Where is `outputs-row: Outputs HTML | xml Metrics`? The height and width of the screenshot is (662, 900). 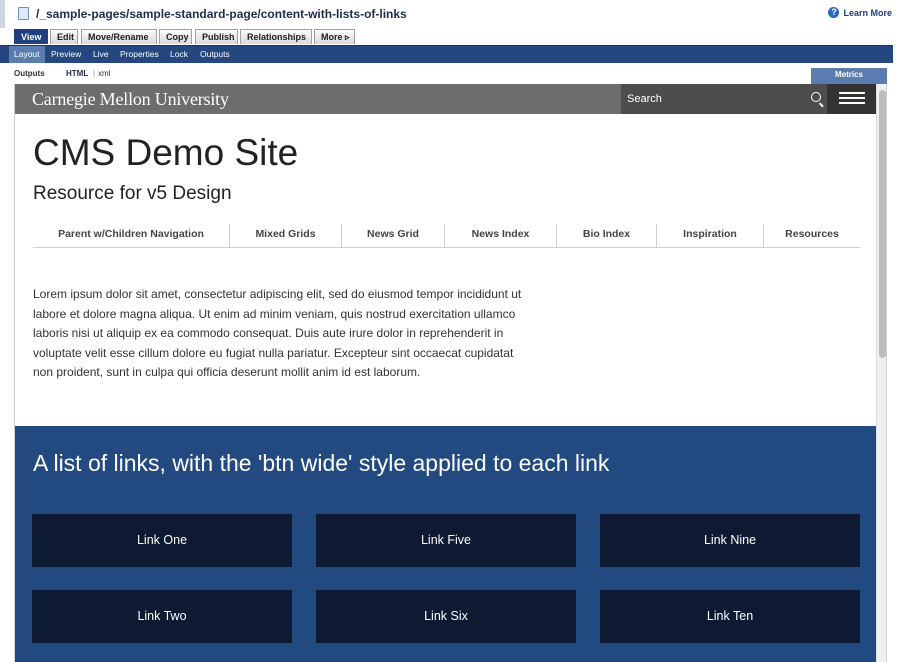 outputs-row: Outputs HTML | xml Metrics is located at coordinates (450, 74).